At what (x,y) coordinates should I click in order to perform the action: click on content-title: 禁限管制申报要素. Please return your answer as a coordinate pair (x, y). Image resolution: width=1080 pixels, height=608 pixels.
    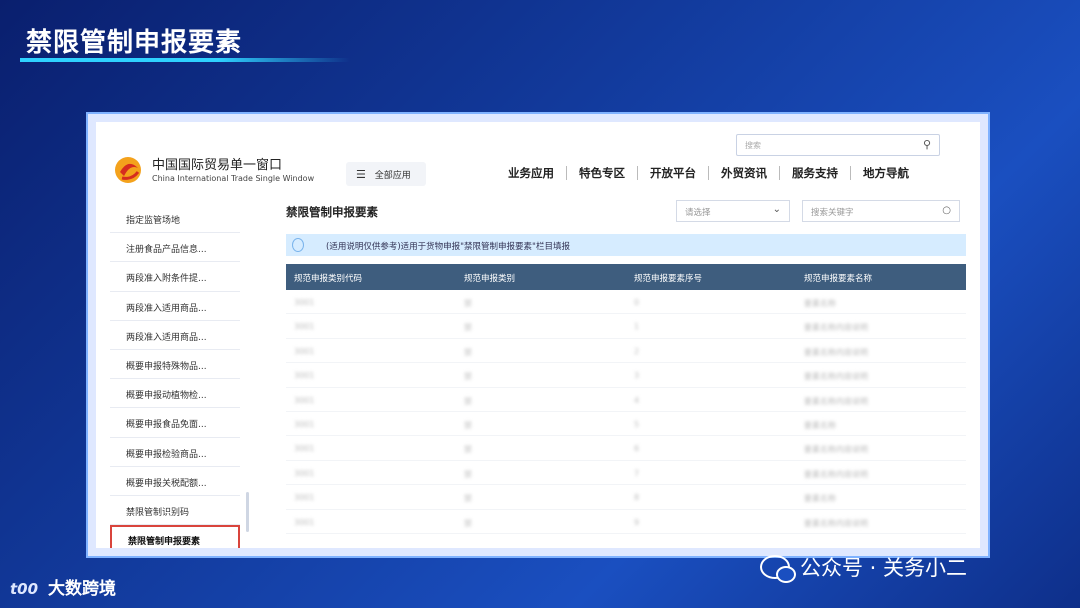
    Looking at the image, I should click on (332, 212).